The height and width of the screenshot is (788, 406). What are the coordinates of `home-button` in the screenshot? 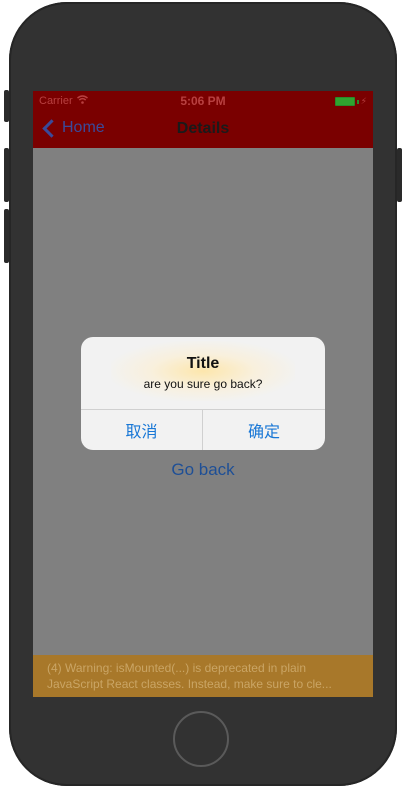 It's located at (201, 739).